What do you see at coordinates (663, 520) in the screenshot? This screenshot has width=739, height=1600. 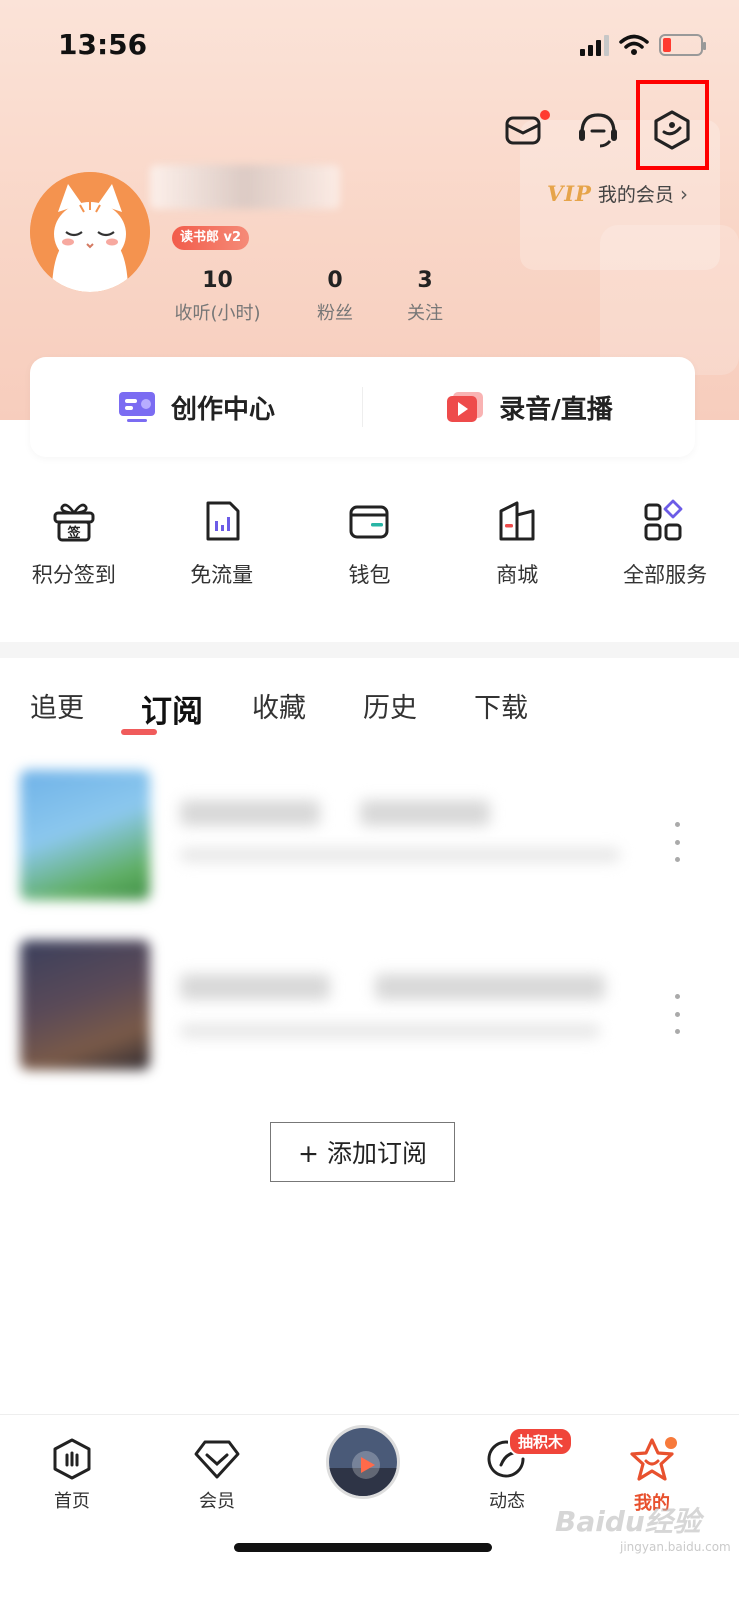 I see `all-services-icon` at bounding box center [663, 520].